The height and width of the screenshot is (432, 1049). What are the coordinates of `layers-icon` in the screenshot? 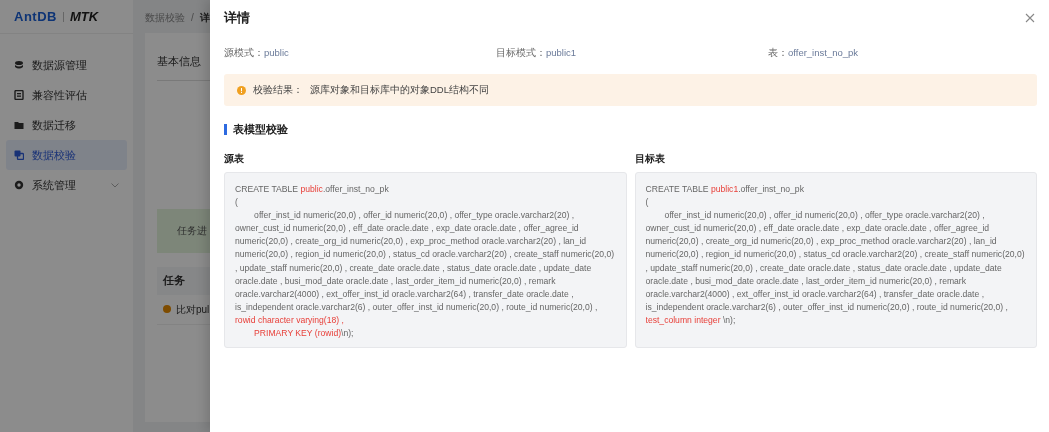 It's located at (19, 65).